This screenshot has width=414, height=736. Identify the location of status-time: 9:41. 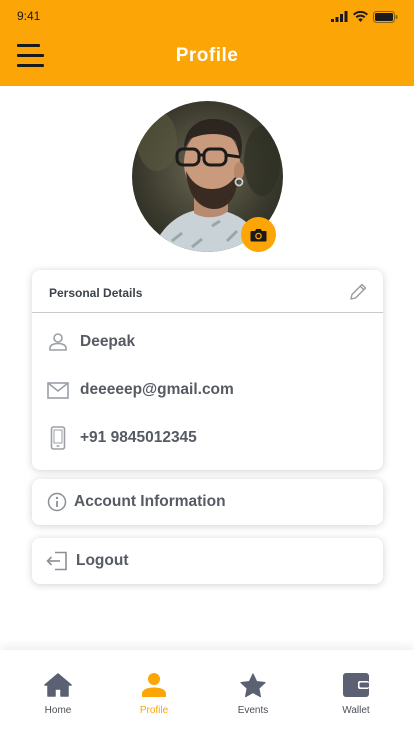
(29, 16).